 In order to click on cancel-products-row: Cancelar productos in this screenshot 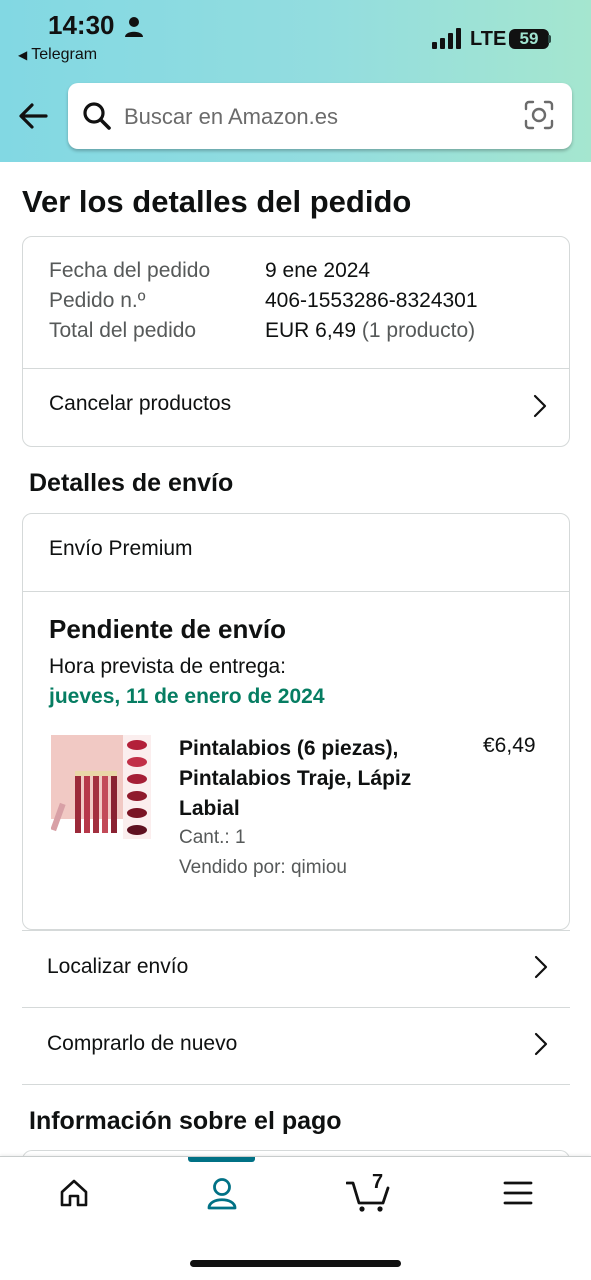, I will do `click(296, 408)`.